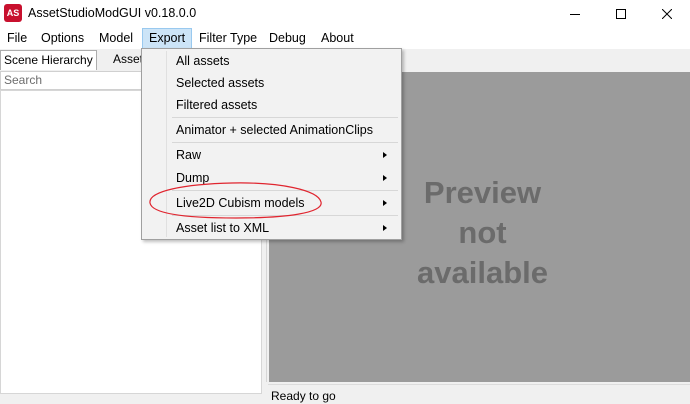 The image size is (690, 404). I want to click on title-bar: AS AssetStudioModGUI v0.18.0.0, so click(345, 14).